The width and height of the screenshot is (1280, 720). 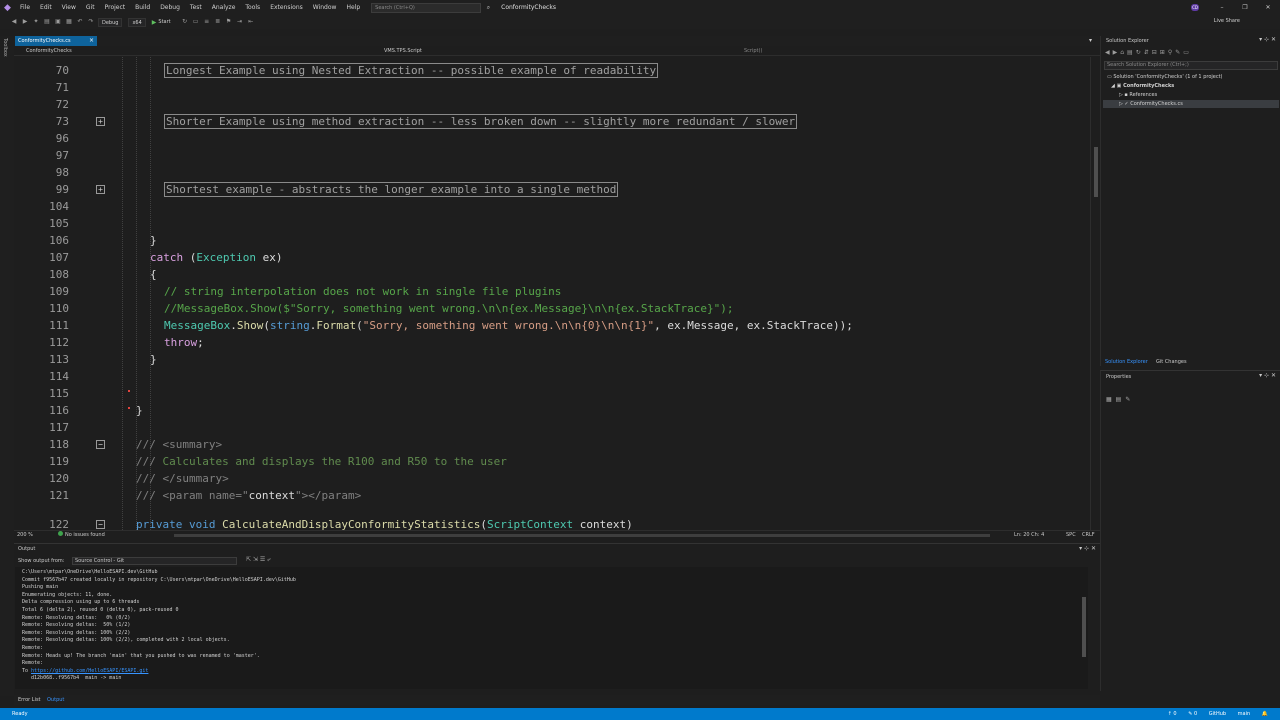 I want to click on repository-indicator: GitHub, so click(x=1217, y=714).